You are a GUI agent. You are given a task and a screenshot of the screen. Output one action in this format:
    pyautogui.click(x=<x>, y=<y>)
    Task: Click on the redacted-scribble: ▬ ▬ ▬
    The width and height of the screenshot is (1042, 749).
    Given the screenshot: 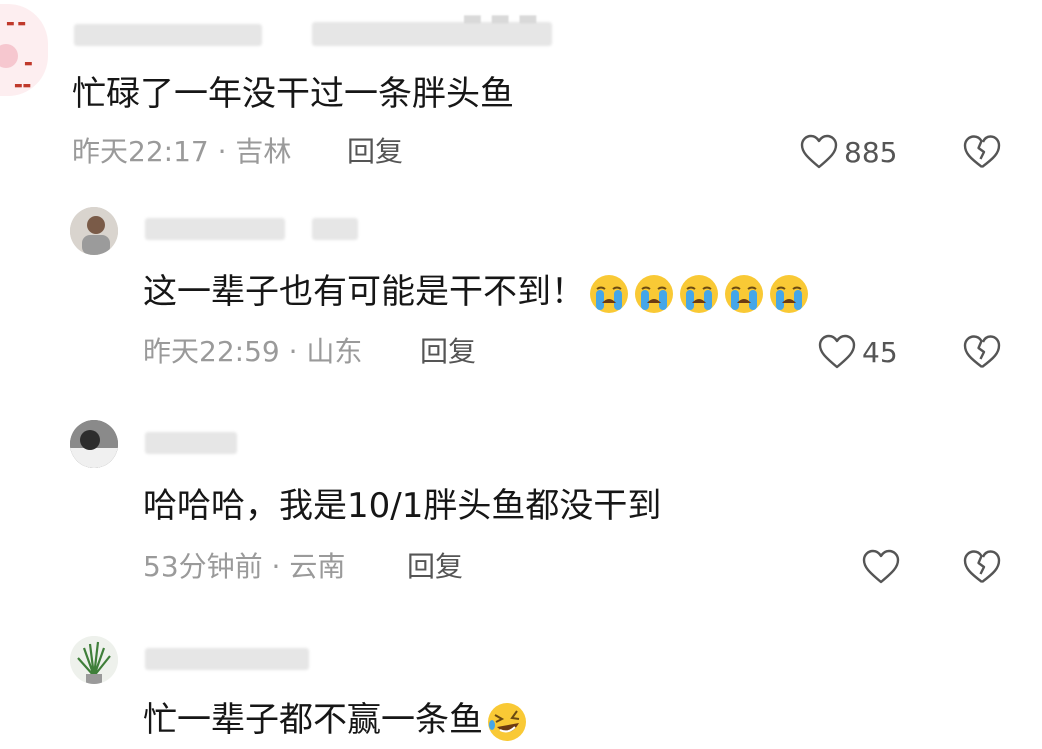 What is the action you would take?
    pyautogui.click(x=500, y=18)
    